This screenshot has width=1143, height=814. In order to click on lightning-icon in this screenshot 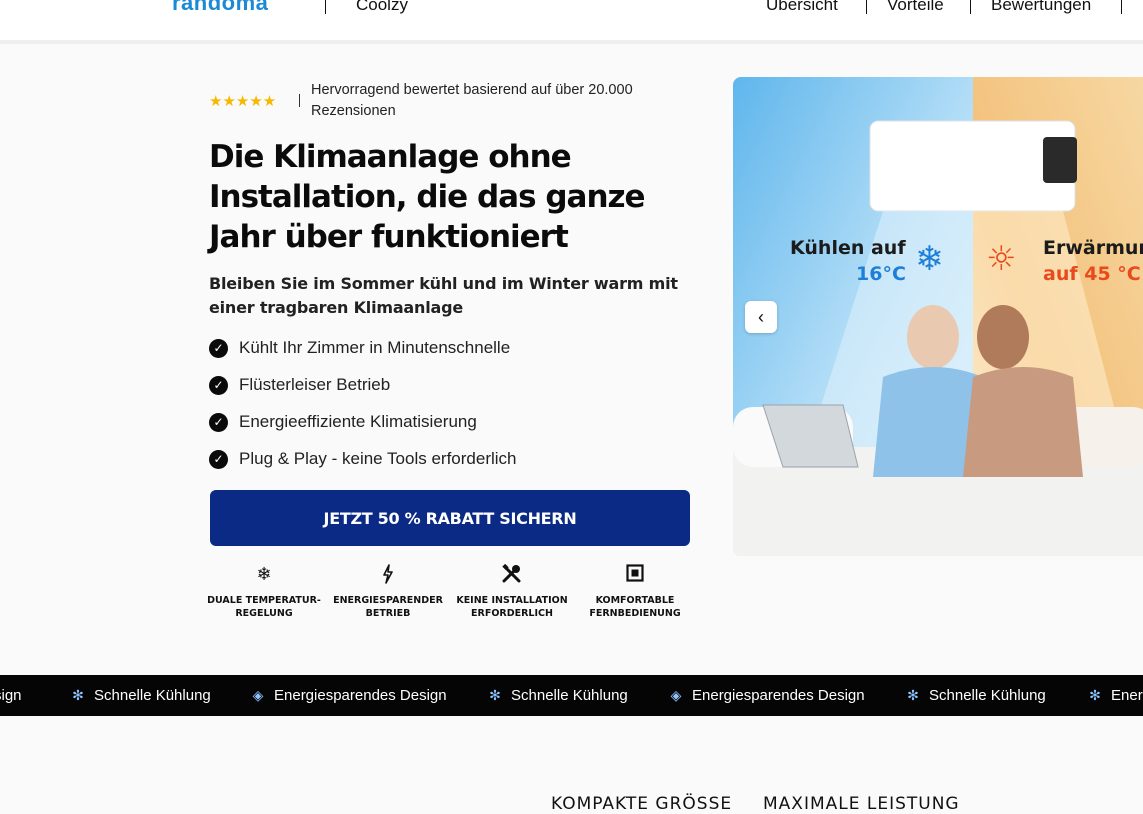, I will do `click(388, 575)`.